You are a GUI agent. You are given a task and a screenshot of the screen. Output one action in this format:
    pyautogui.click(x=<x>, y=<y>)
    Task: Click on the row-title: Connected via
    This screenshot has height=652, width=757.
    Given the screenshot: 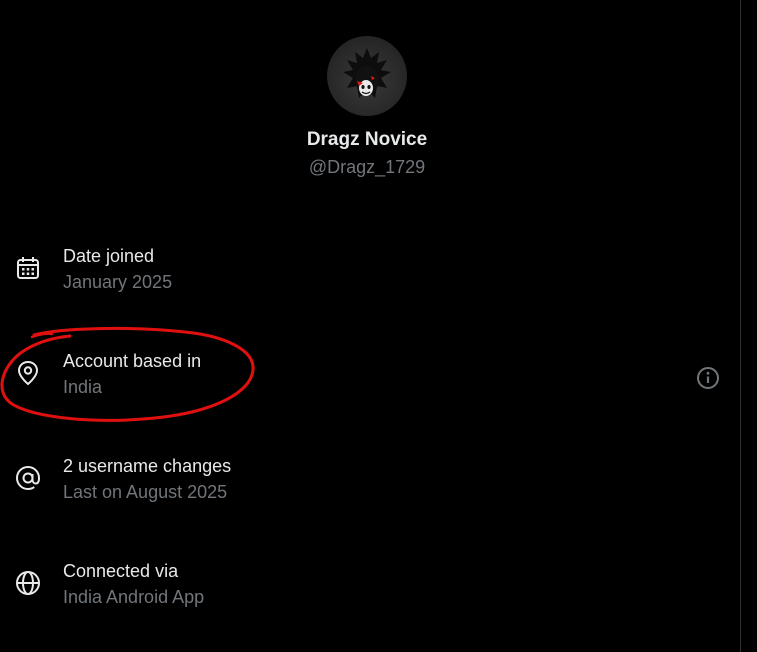 What is the action you would take?
    pyautogui.click(x=121, y=571)
    